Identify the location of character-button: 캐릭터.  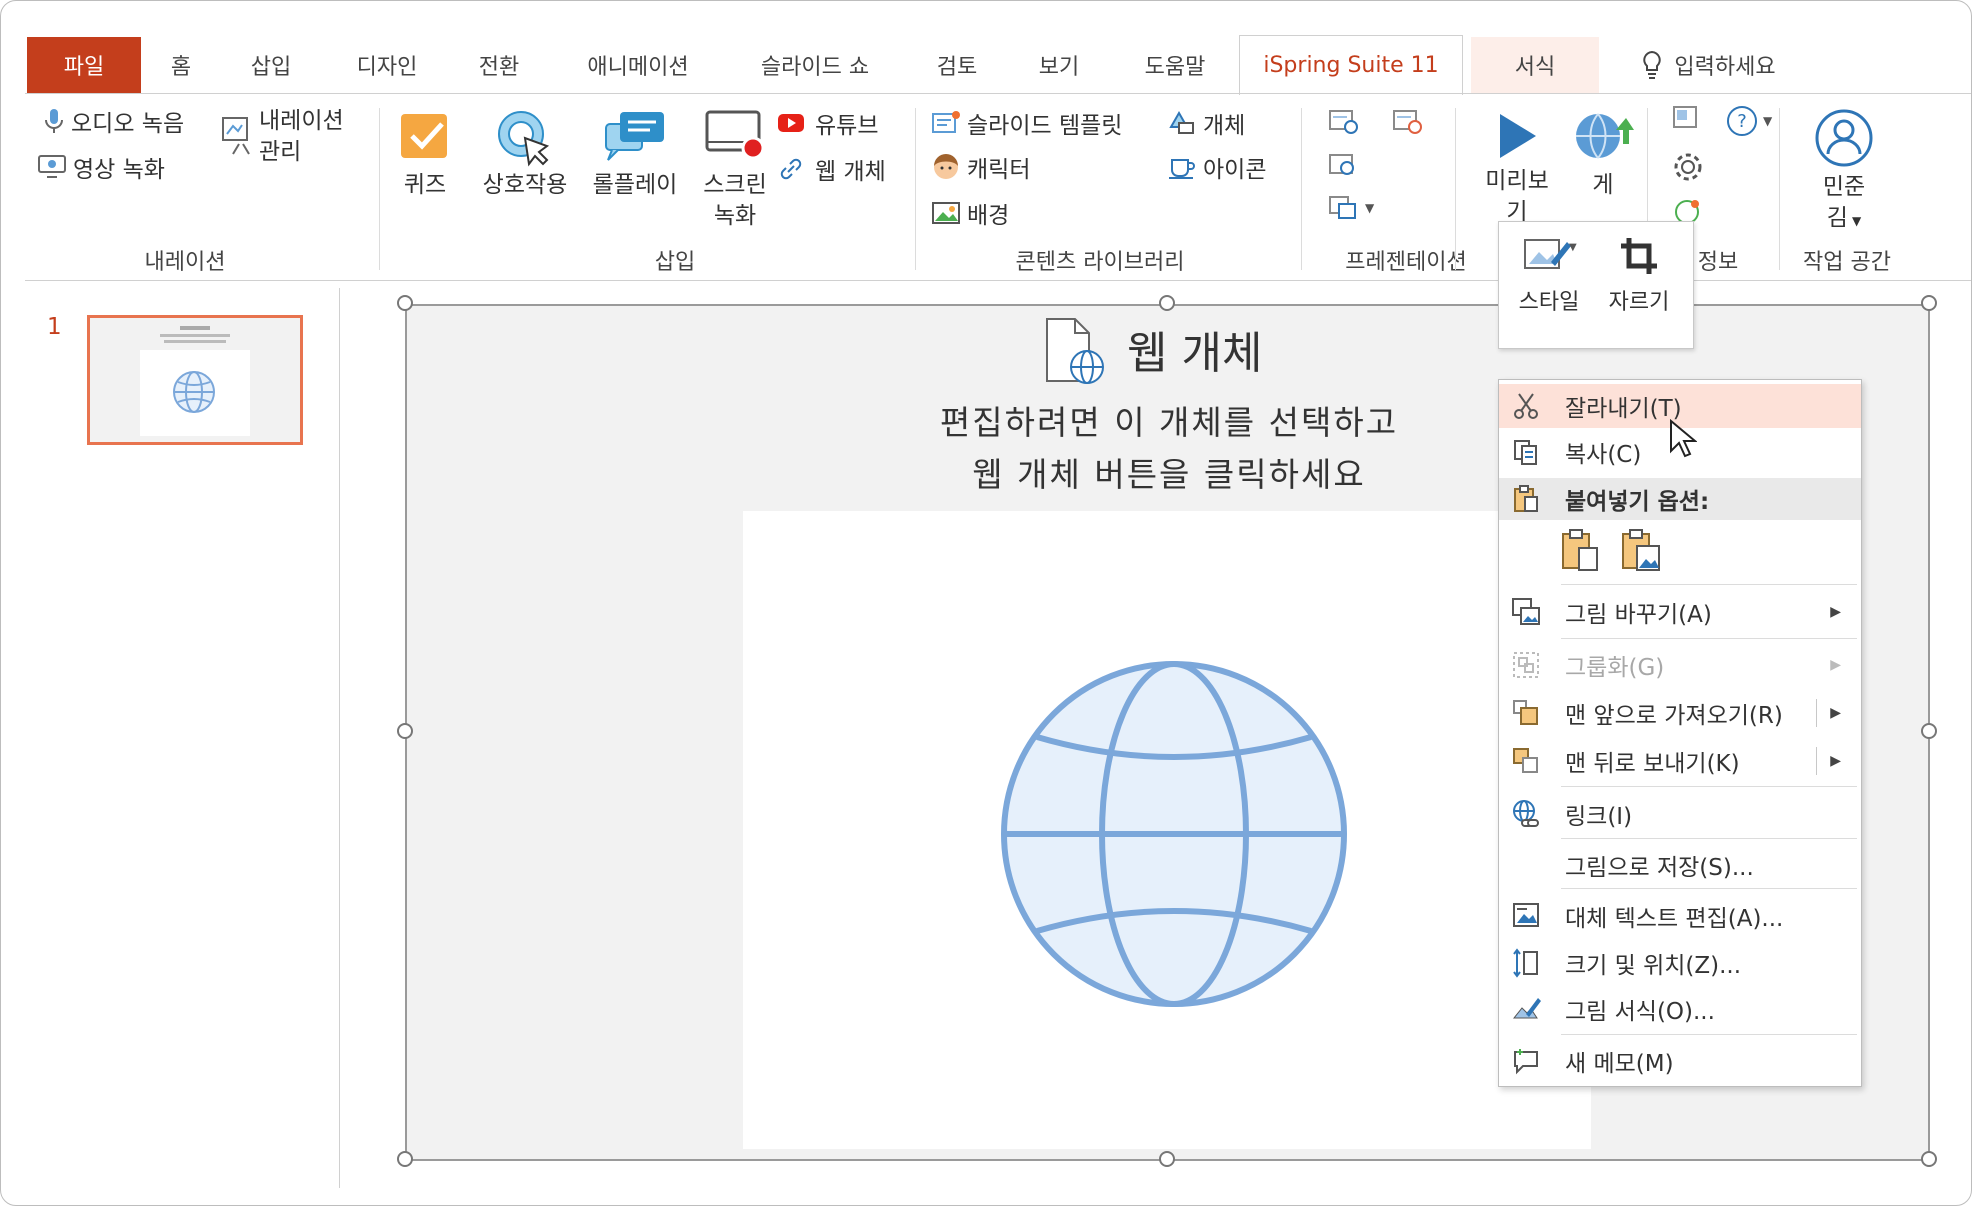
(980, 167).